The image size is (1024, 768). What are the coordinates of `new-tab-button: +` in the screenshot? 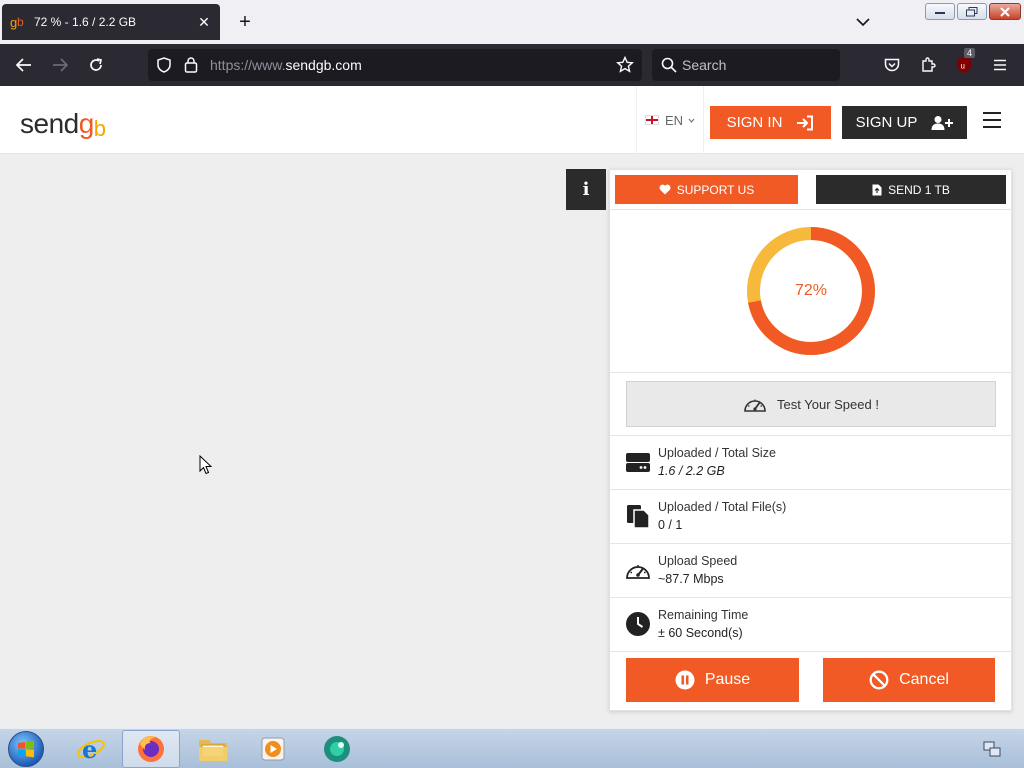 It's located at (245, 22).